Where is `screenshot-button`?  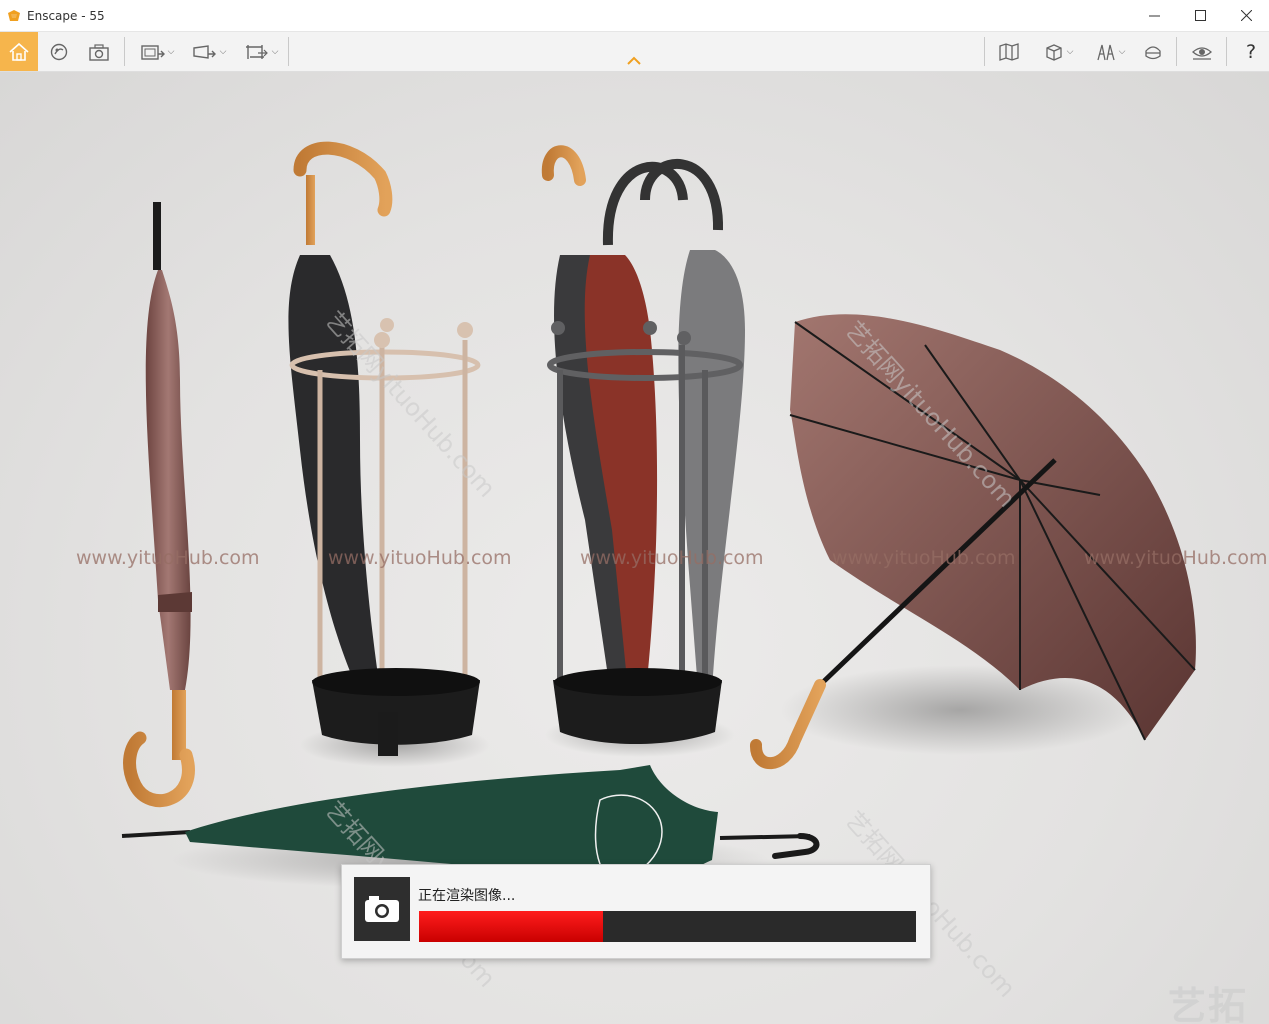 screenshot-button is located at coordinates (99, 51).